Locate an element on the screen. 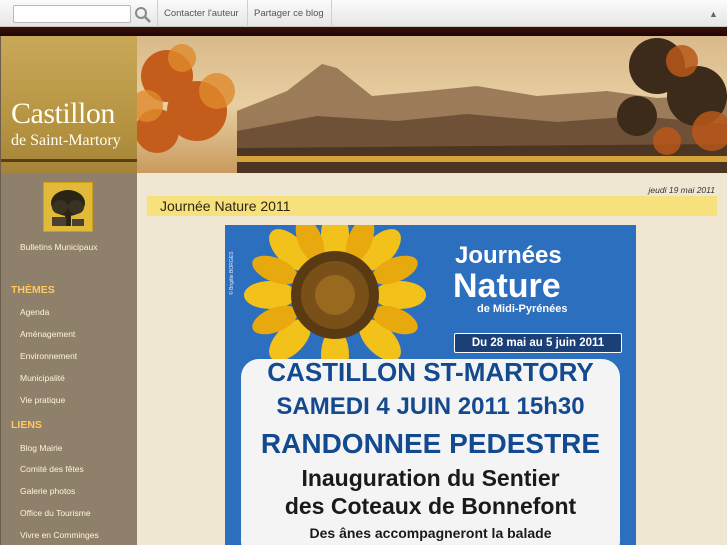 Image resolution: width=727 pixels, height=545 pixels. share-blog-link: Partager ce blog is located at coordinates (289, 13).